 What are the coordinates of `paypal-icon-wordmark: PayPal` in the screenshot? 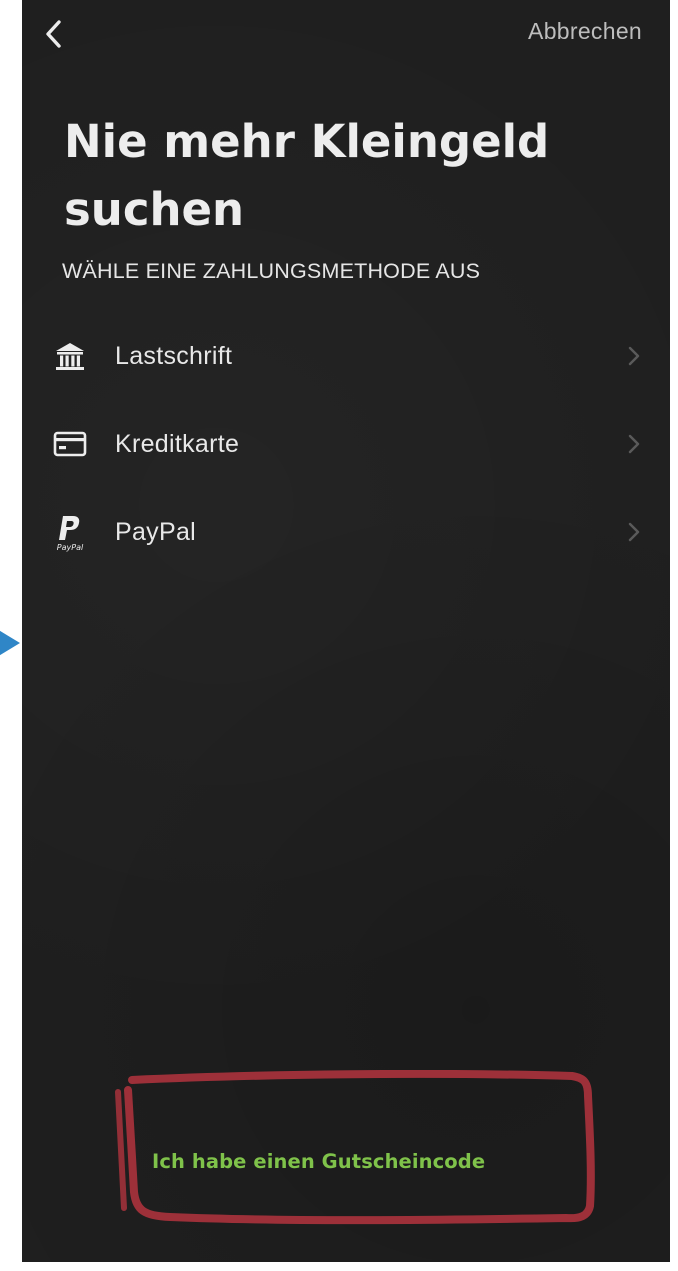 It's located at (70, 547).